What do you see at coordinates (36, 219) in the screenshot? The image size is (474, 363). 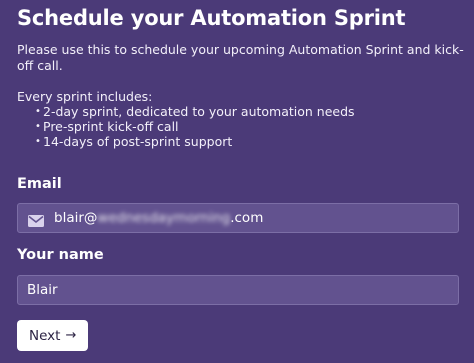 I see `envelope-icon` at bounding box center [36, 219].